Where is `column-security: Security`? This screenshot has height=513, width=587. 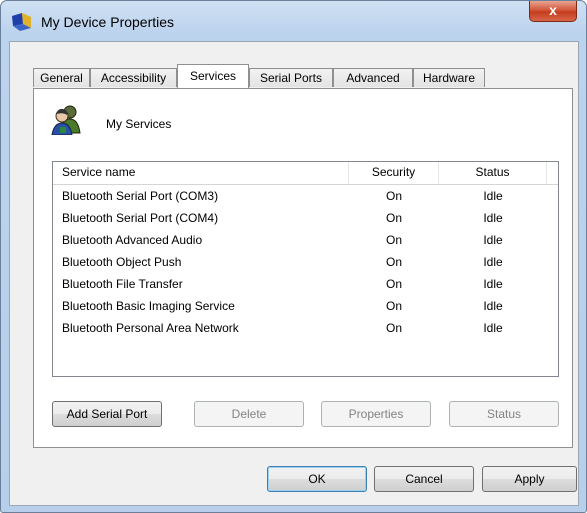 column-security: Security is located at coordinates (394, 173).